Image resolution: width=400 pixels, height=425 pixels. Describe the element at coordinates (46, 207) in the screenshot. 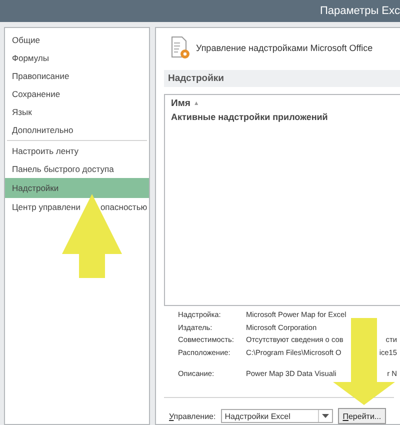

I see `sidebar-item: Центр управлени` at that location.